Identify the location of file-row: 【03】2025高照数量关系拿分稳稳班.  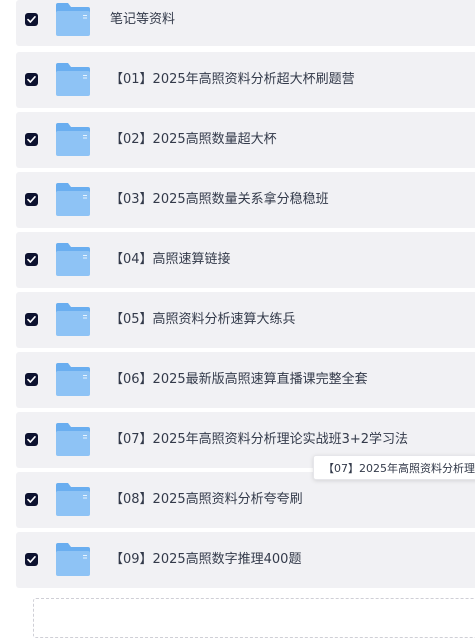
(245, 200).